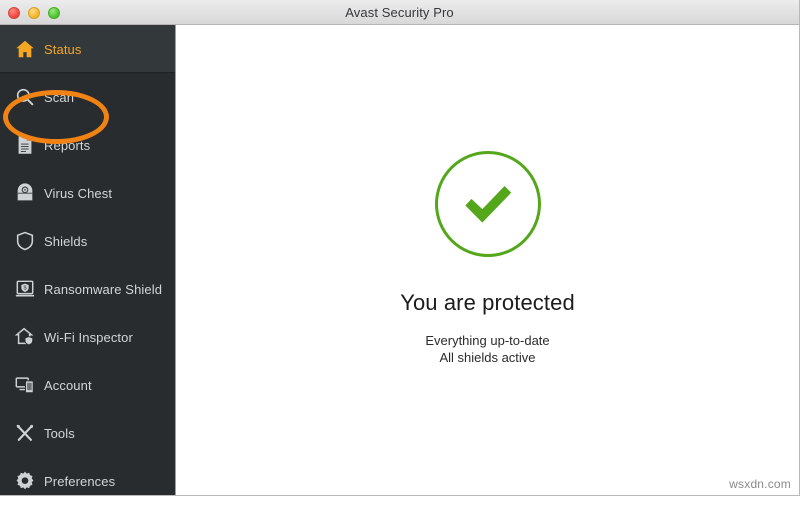  What do you see at coordinates (87, 49) in the screenshot?
I see `sidebar-item-status: Status` at bounding box center [87, 49].